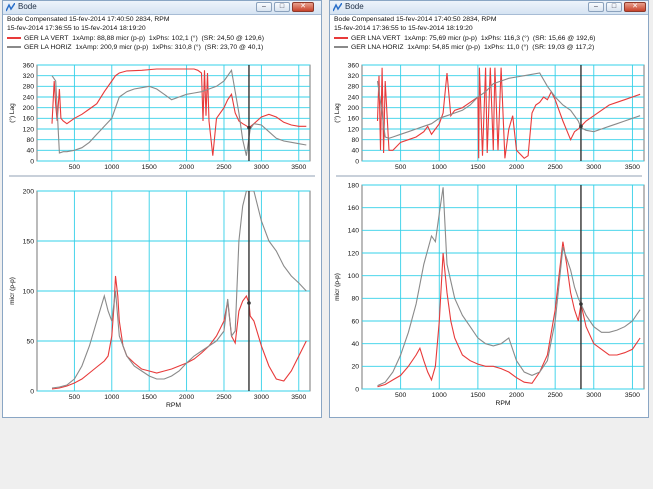 The height and width of the screenshot is (489, 653). I want to click on y-tick-label: 20, so click(355, 367).